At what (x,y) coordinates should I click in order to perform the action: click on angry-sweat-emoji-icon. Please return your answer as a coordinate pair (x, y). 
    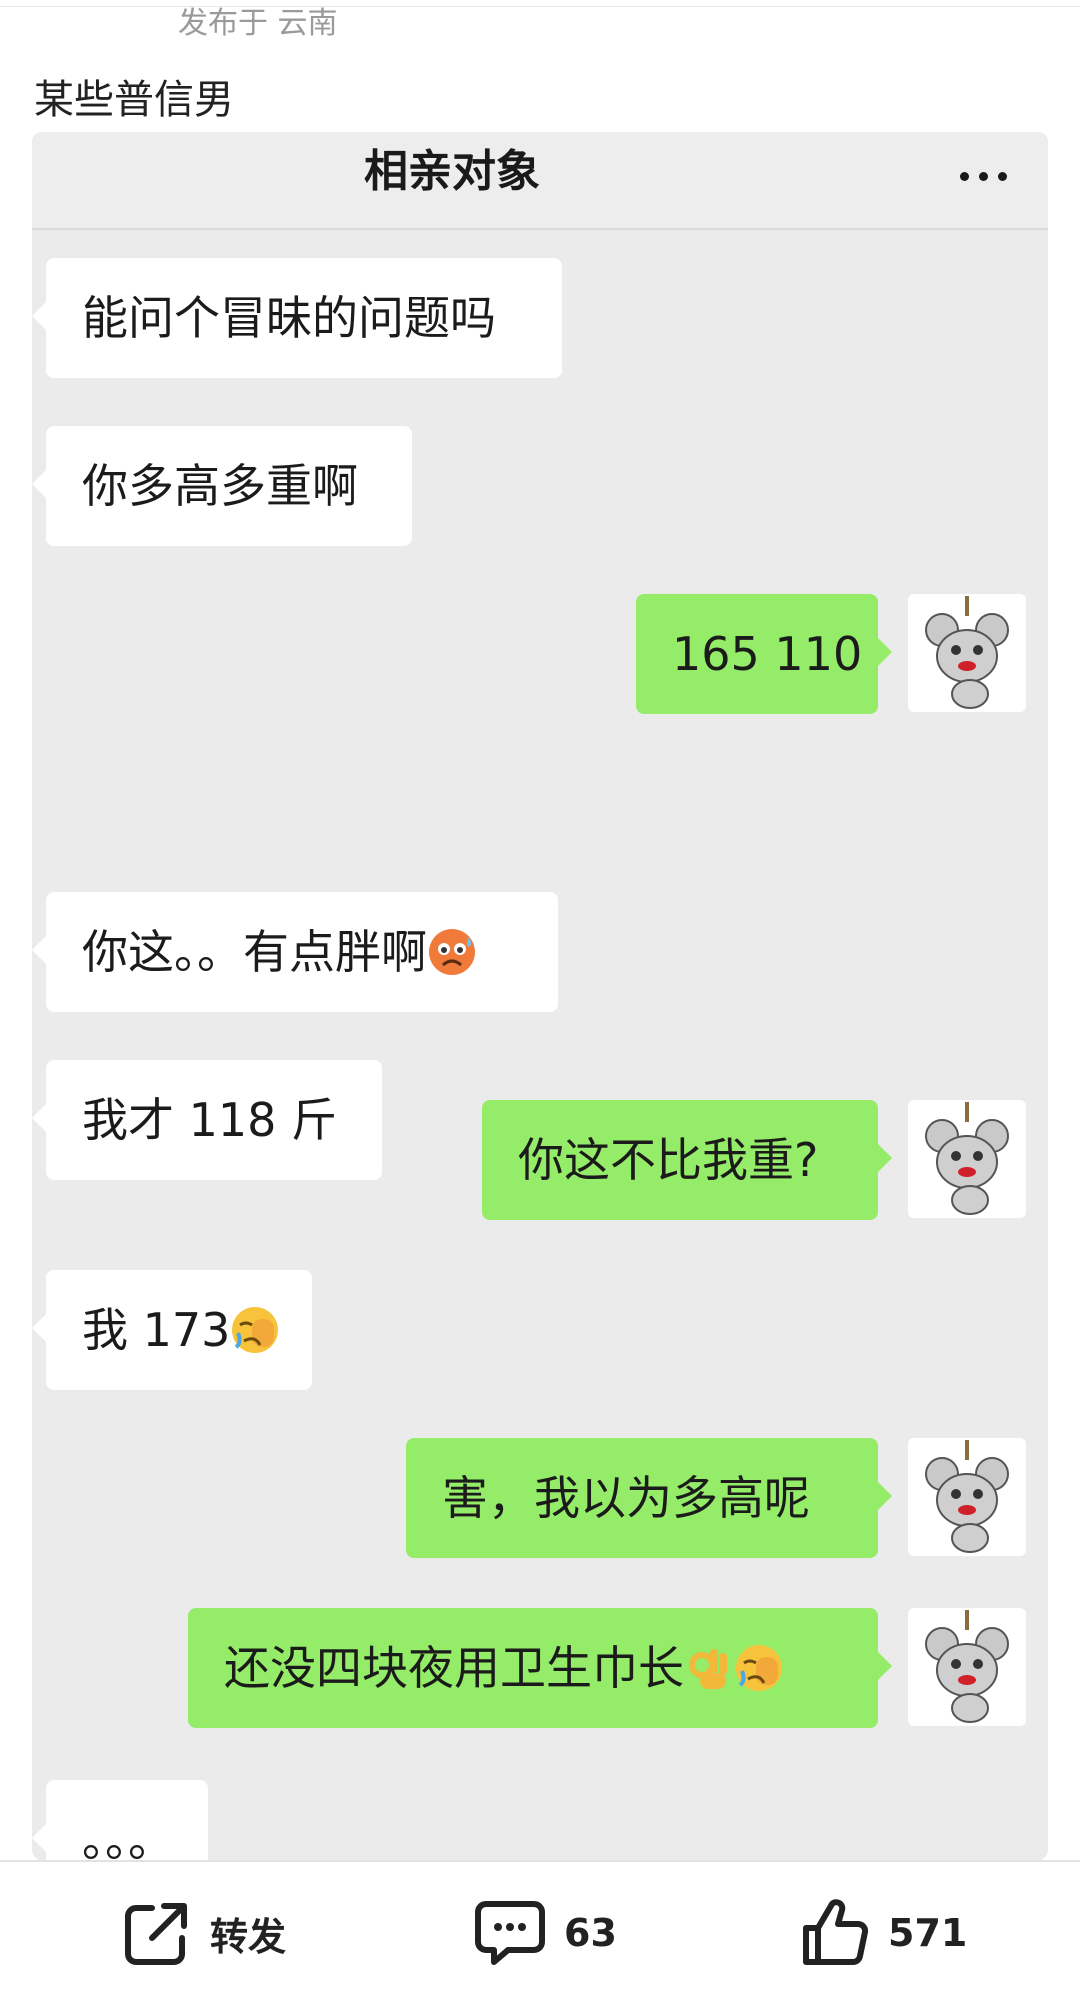
    Looking at the image, I should click on (452, 951).